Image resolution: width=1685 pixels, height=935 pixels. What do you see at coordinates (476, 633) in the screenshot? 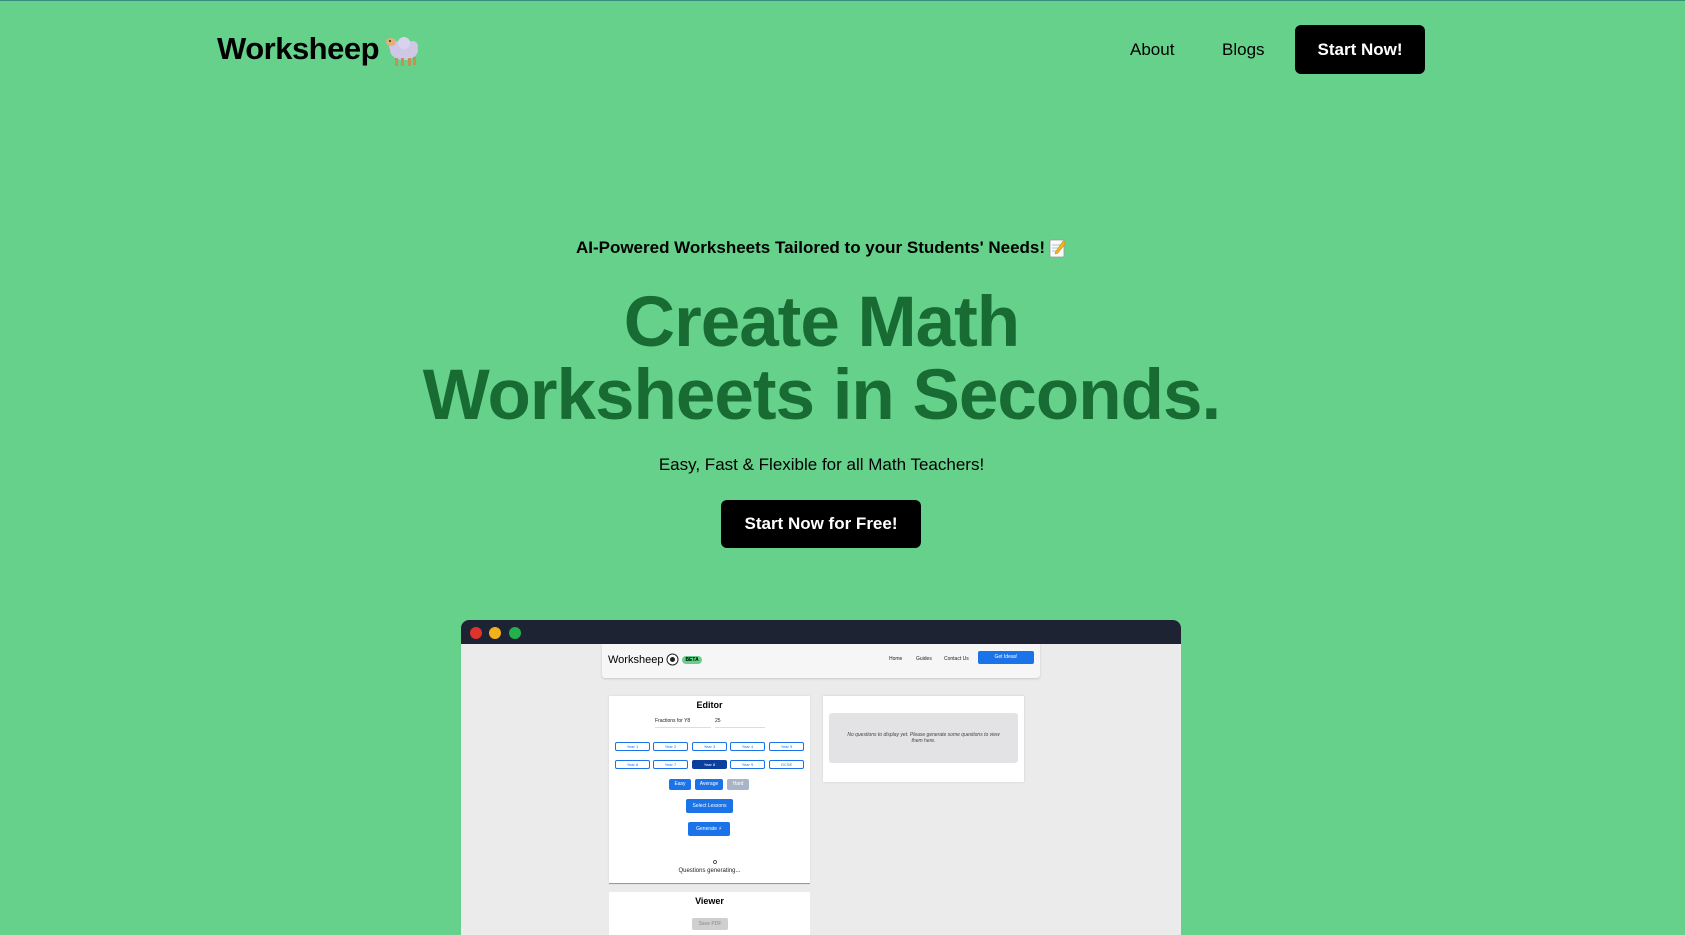
I see `close-dot-icon` at bounding box center [476, 633].